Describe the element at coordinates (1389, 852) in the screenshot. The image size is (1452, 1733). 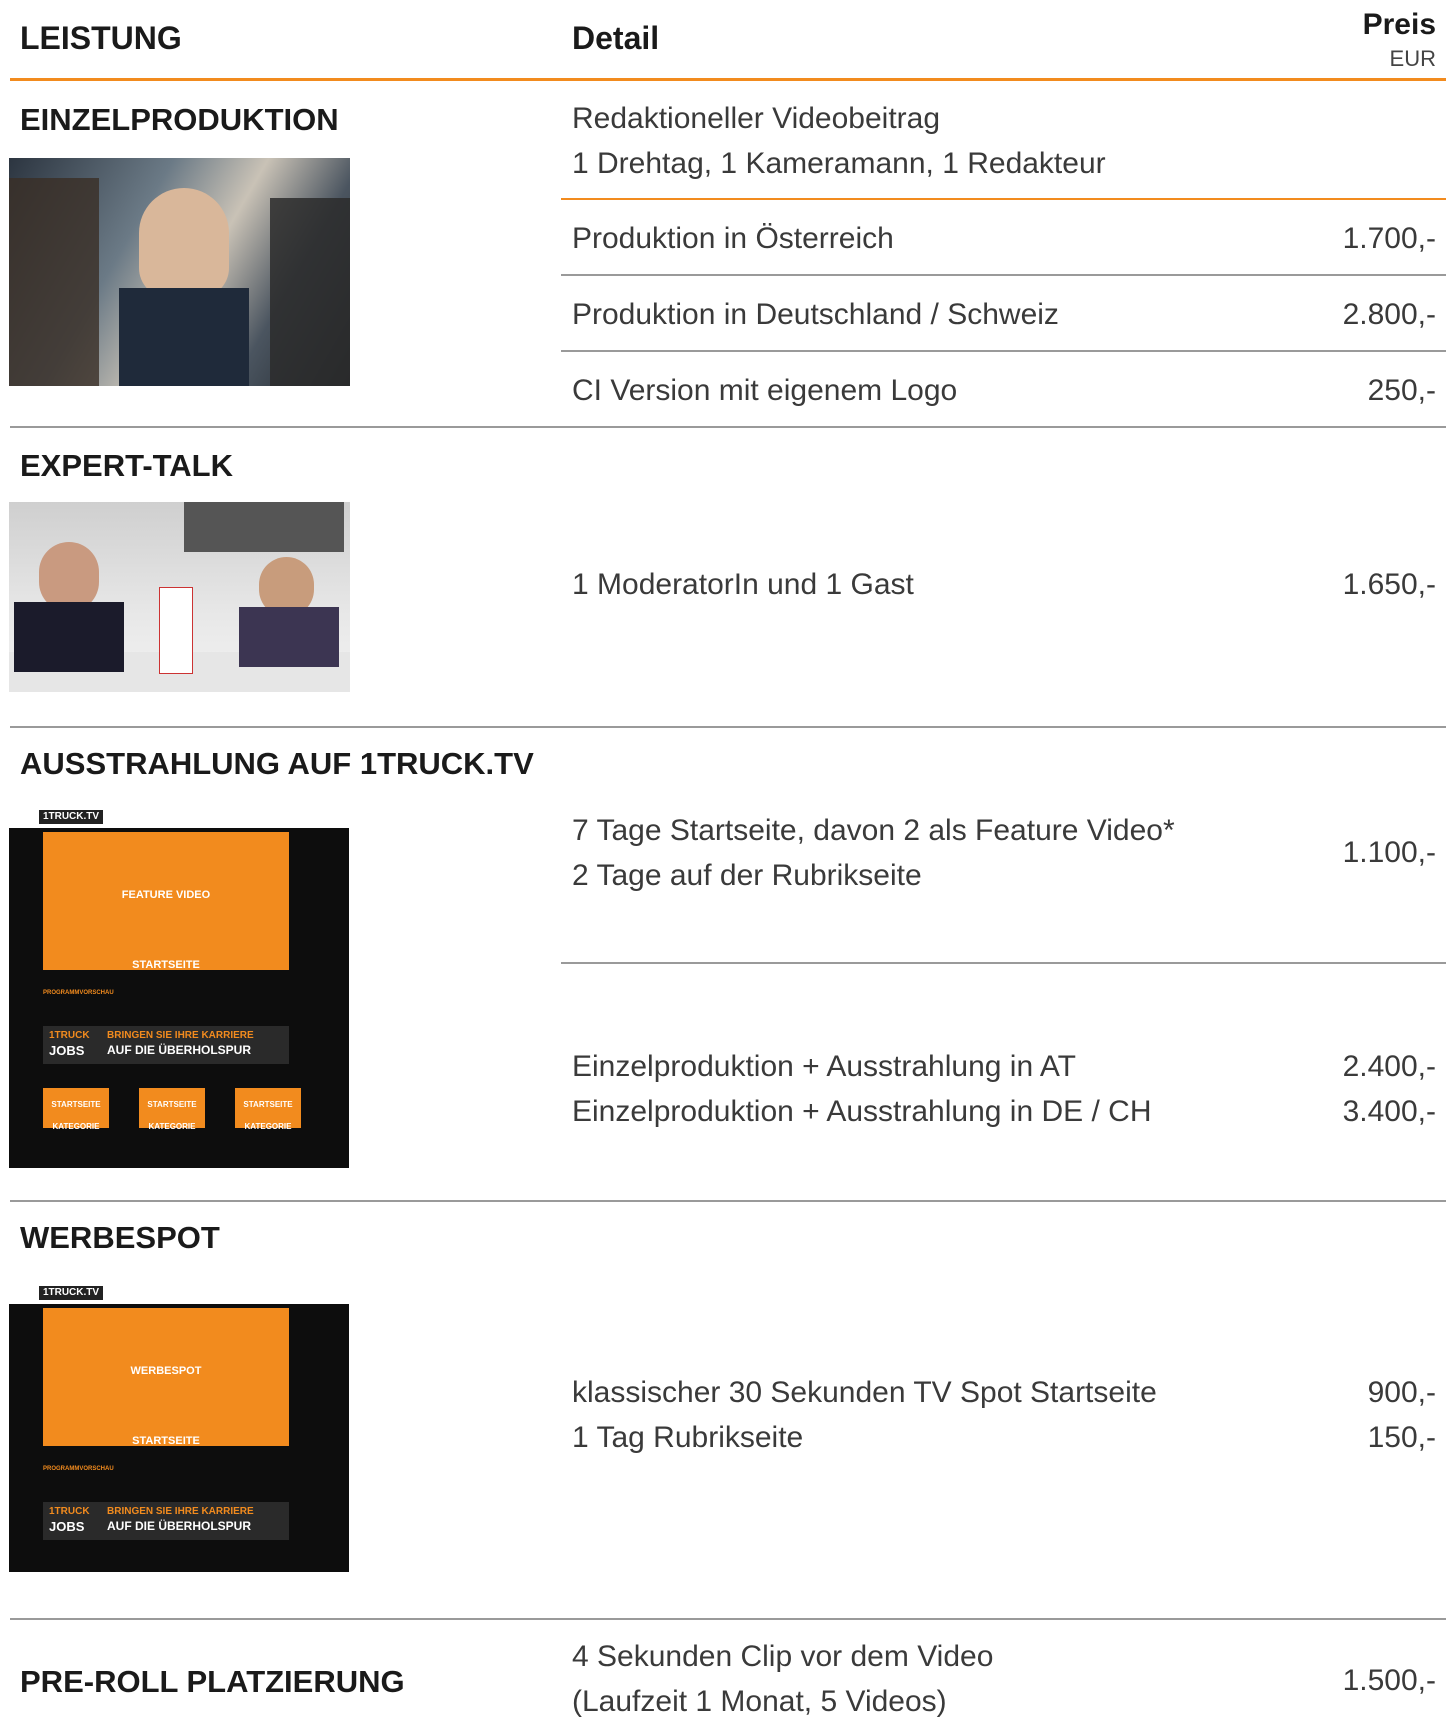
I see `ausstrahlung-price: 1.100,-` at that location.